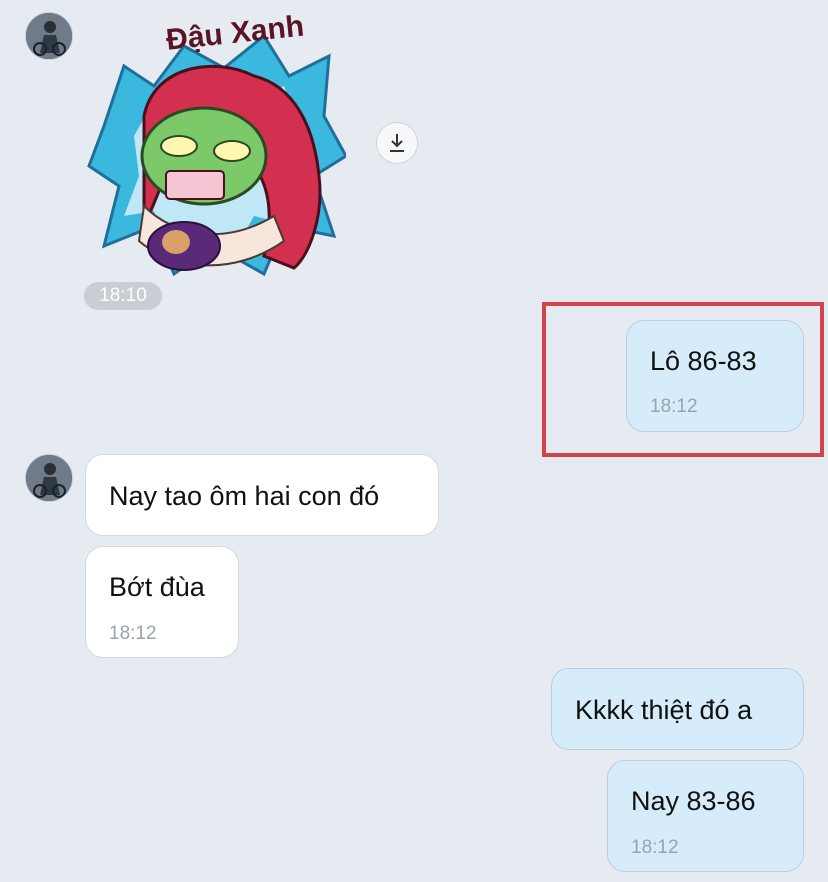 The height and width of the screenshot is (882, 828). What do you see at coordinates (157, 587) in the screenshot?
I see `message-text: Bớt đùa` at bounding box center [157, 587].